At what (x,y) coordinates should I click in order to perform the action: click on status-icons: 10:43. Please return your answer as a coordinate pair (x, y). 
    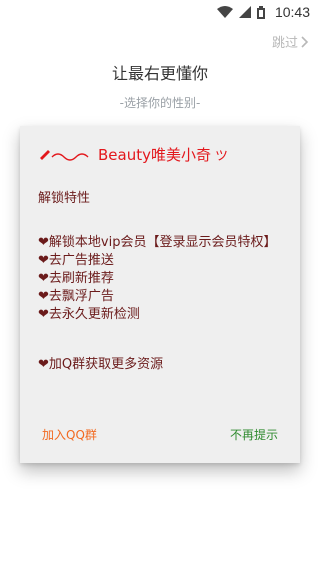
    Looking at the image, I should click on (263, 12).